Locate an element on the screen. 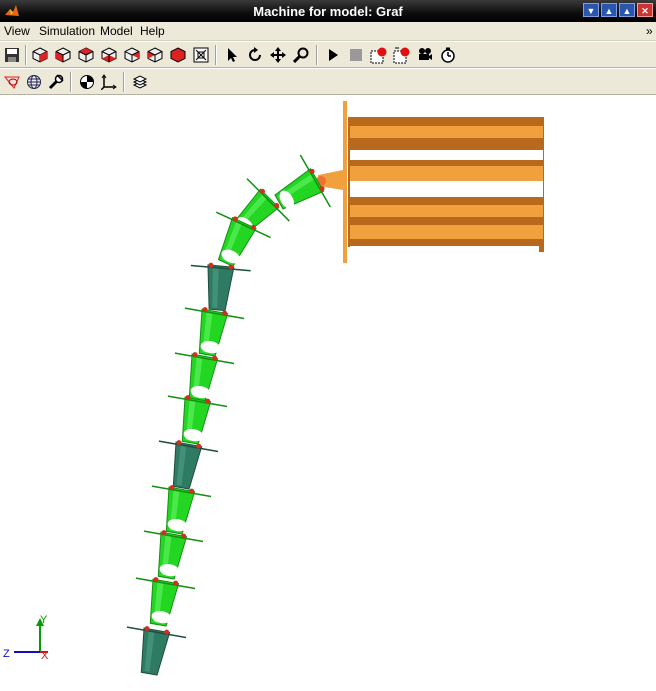 The width and height of the screenshot is (656, 691). main-toolbar is located at coordinates (328, 54).